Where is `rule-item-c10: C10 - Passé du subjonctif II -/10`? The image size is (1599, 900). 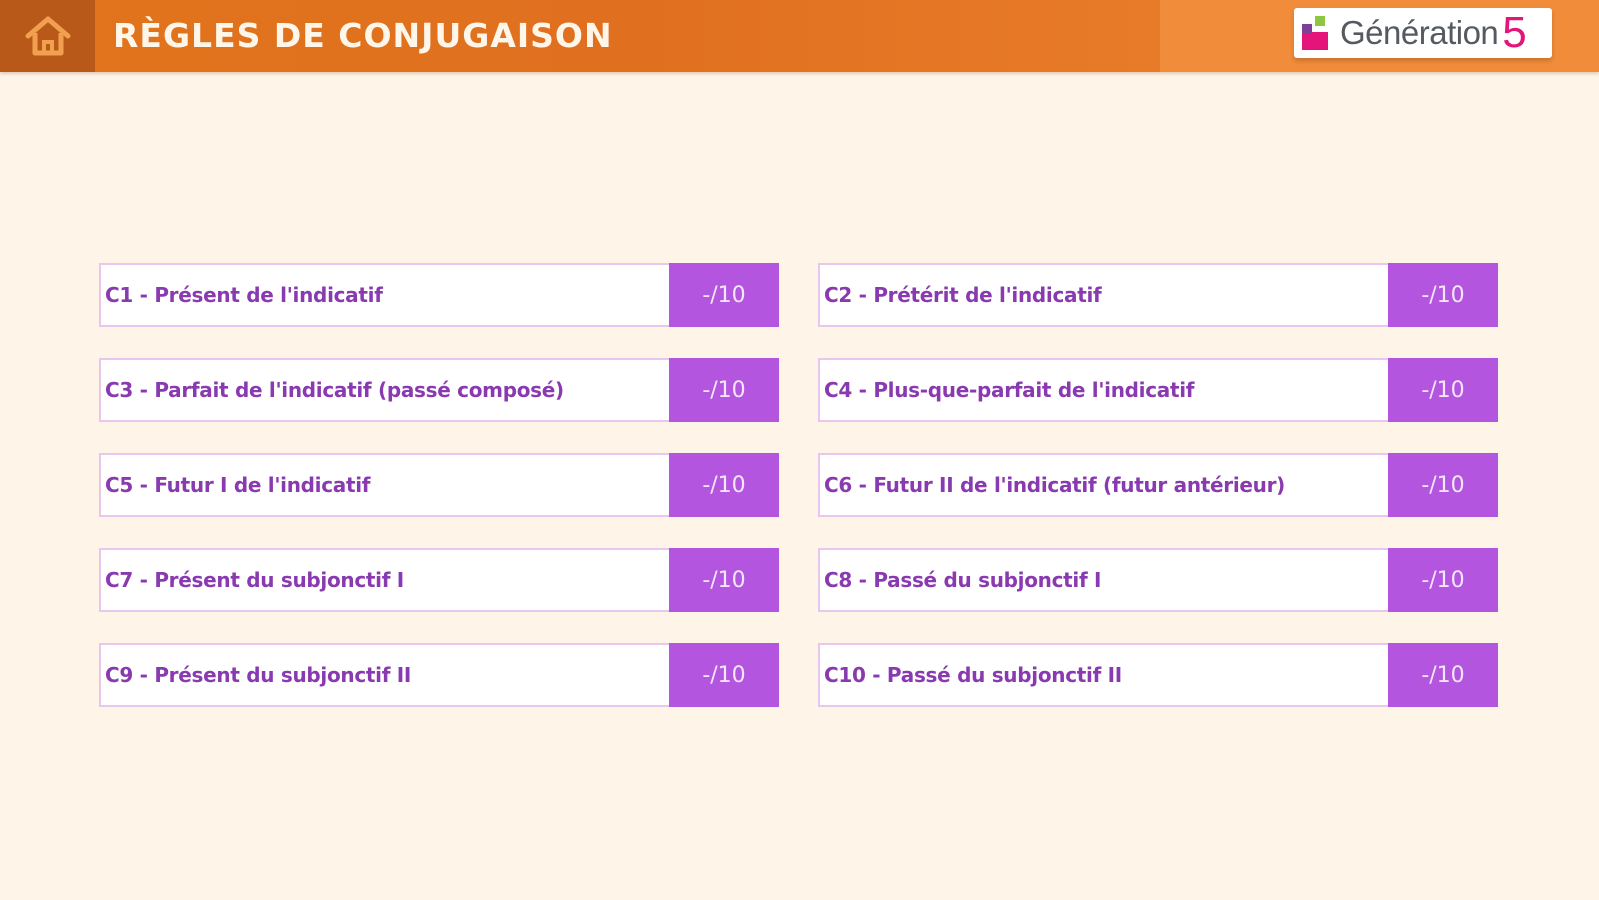 rule-item-c10: C10 - Passé du subjonctif II -/10 is located at coordinates (1158, 675).